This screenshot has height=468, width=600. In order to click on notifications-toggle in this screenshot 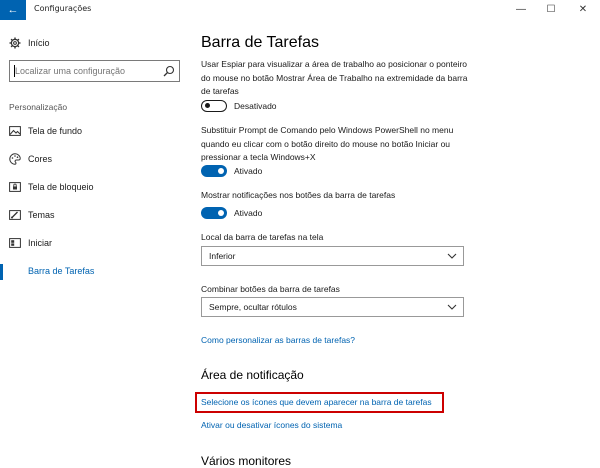, I will do `click(214, 213)`.